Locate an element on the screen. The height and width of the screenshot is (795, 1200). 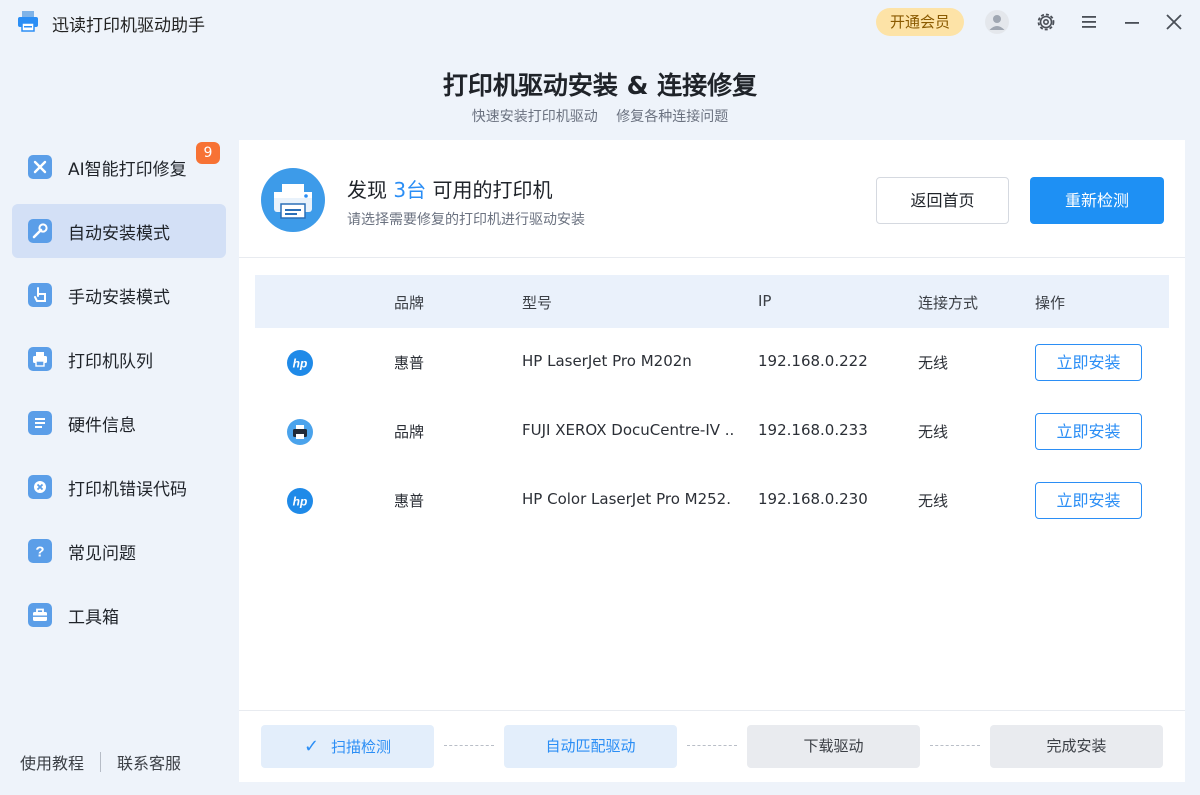
sidebar-item-error-codes: 打印机错误代码 is located at coordinates (119, 487).